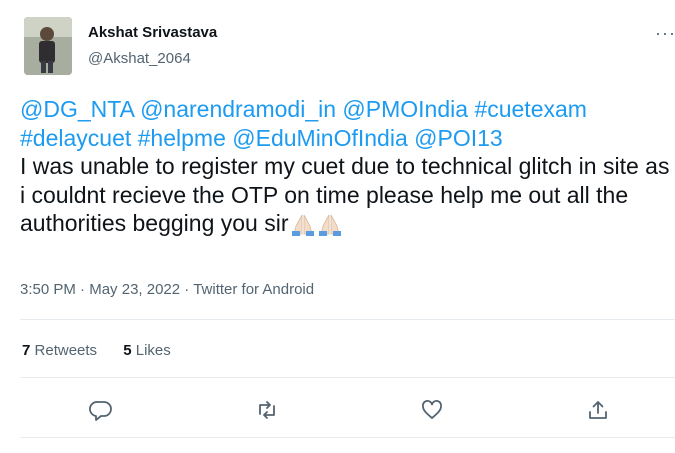 The width and height of the screenshot is (675, 453). What do you see at coordinates (101, 410) in the screenshot?
I see `reply-icon` at bounding box center [101, 410].